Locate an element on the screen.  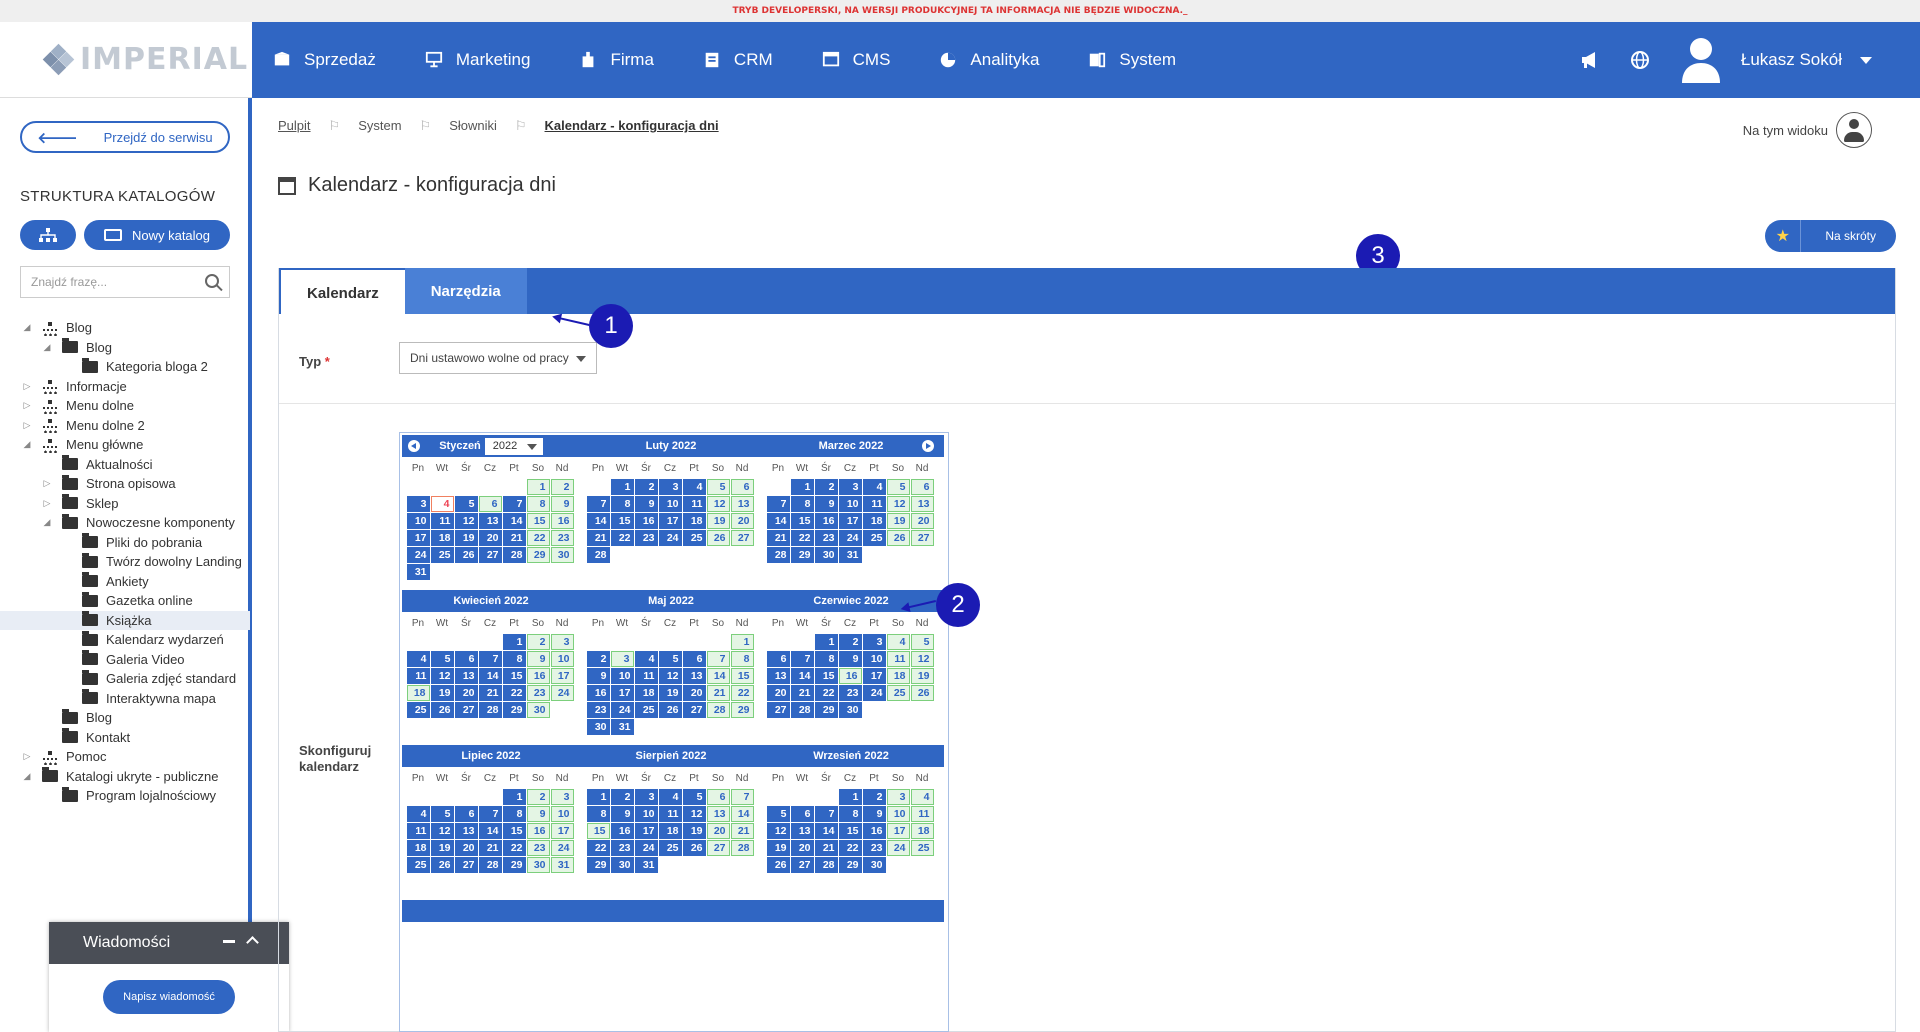
tree-item: Program lojalnościowy is located at coordinates (125, 796).